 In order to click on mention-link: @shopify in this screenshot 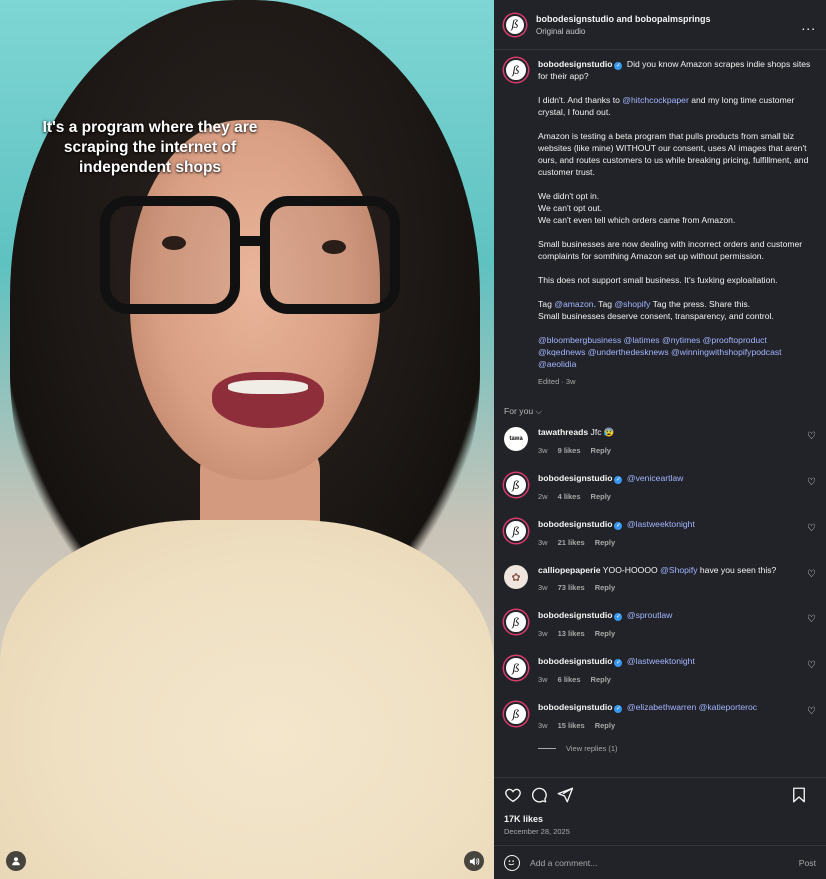, I will do `click(632, 304)`.